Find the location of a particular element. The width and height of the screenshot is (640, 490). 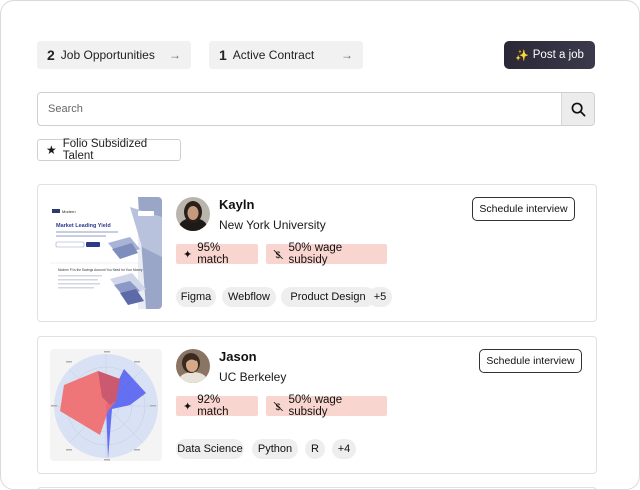

search-bar is located at coordinates (316, 109).